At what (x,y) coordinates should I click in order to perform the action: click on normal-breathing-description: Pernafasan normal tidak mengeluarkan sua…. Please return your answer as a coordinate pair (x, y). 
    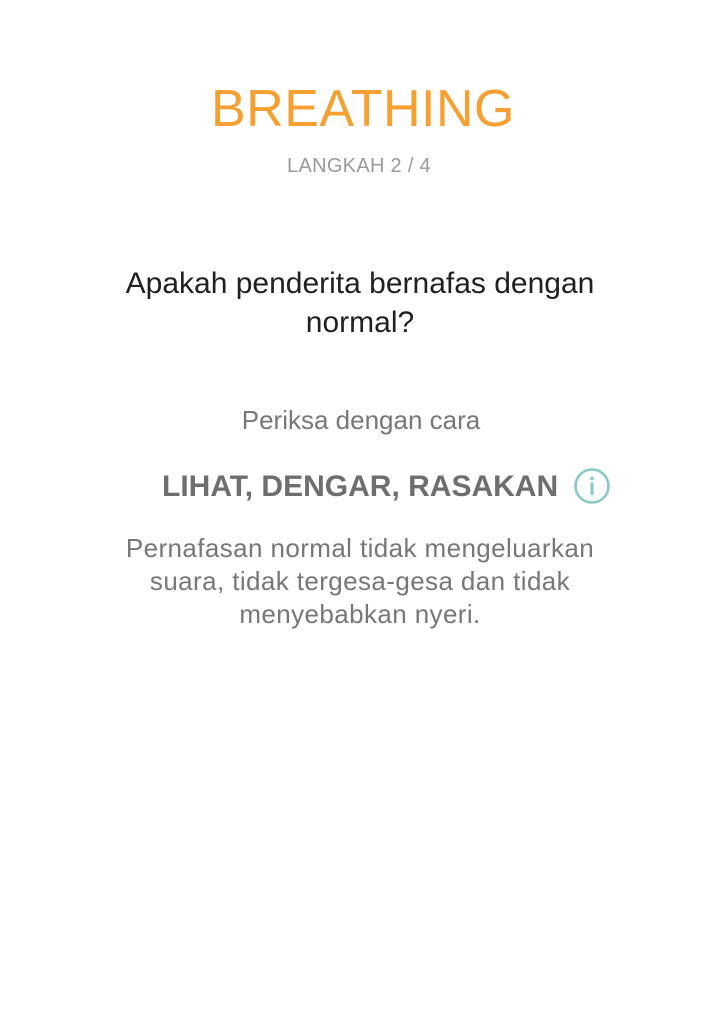
    Looking at the image, I should click on (360, 581).